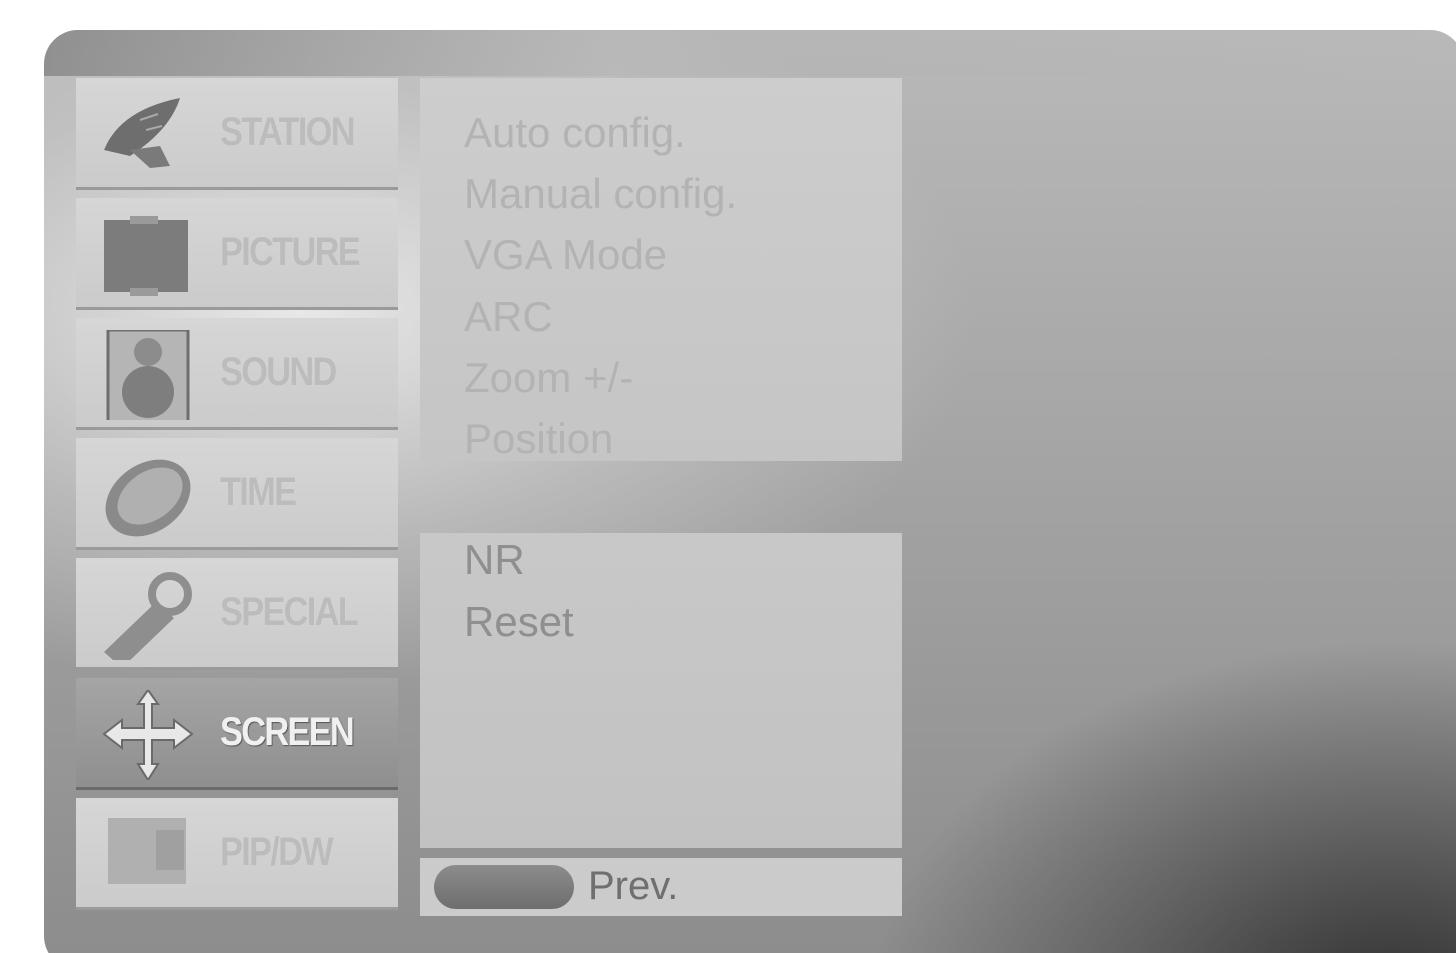  Describe the element at coordinates (519, 622) in the screenshot. I see `option-reset: Reset` at that location.